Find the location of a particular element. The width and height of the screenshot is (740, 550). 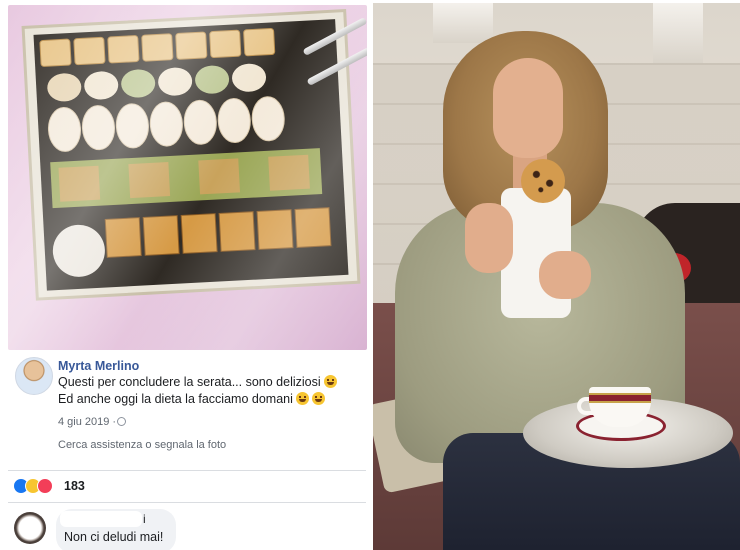

smiling-emoji-icon is located at coordinates (318, 398).